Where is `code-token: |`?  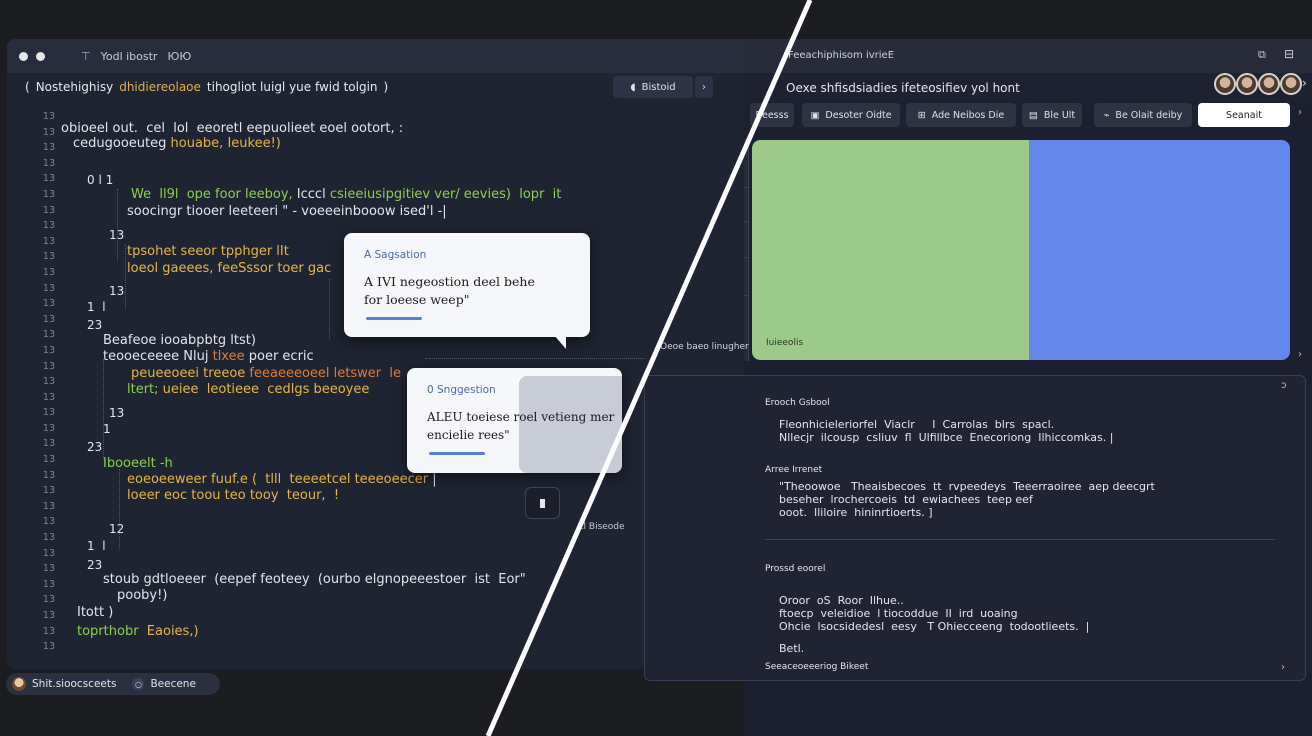 code-token: | is located at coordinates (432, 479).